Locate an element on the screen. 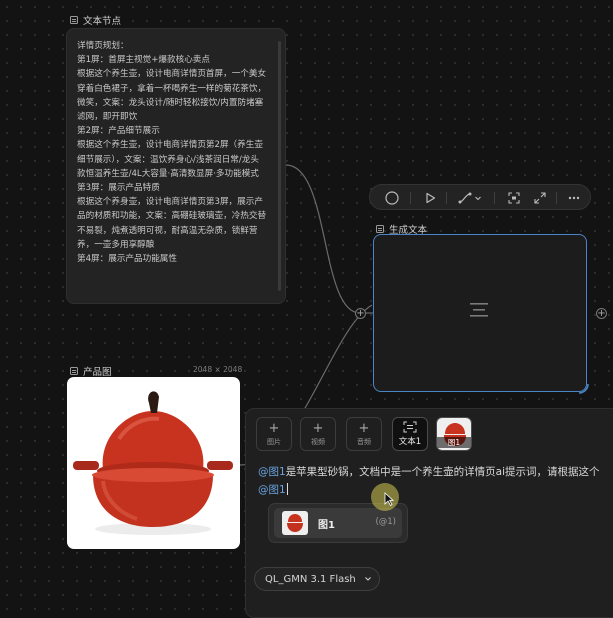  expand-button is located at coordinates (540, 198).